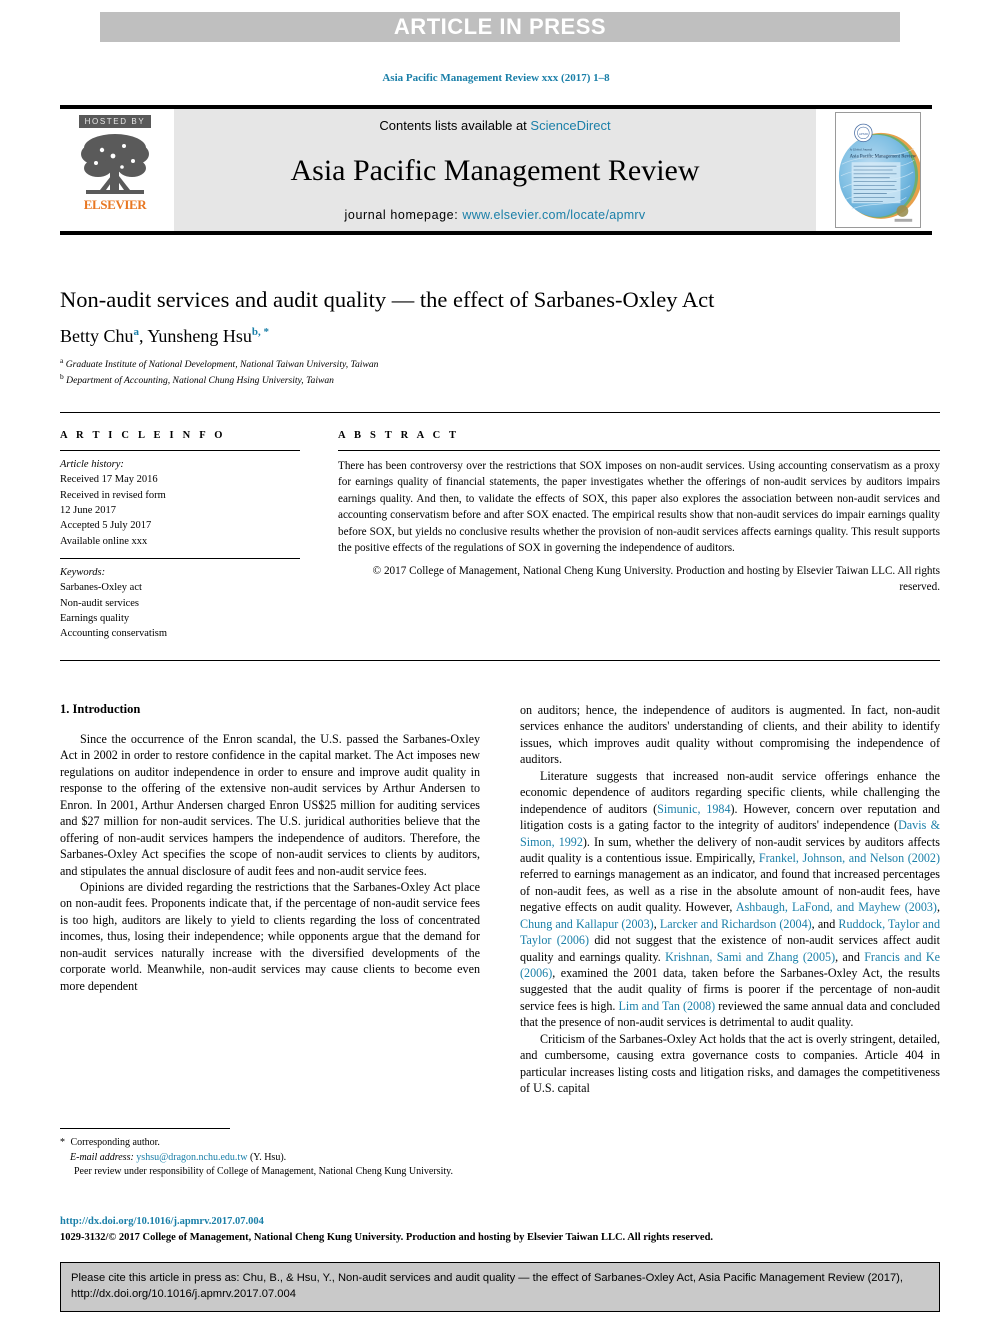 The image size is (992, 1323). What do you see at coordinates (106, 526) in the screenshot?
I see `article-history-item: Accepted 5 July 2017` at bounding box center [106, 526].